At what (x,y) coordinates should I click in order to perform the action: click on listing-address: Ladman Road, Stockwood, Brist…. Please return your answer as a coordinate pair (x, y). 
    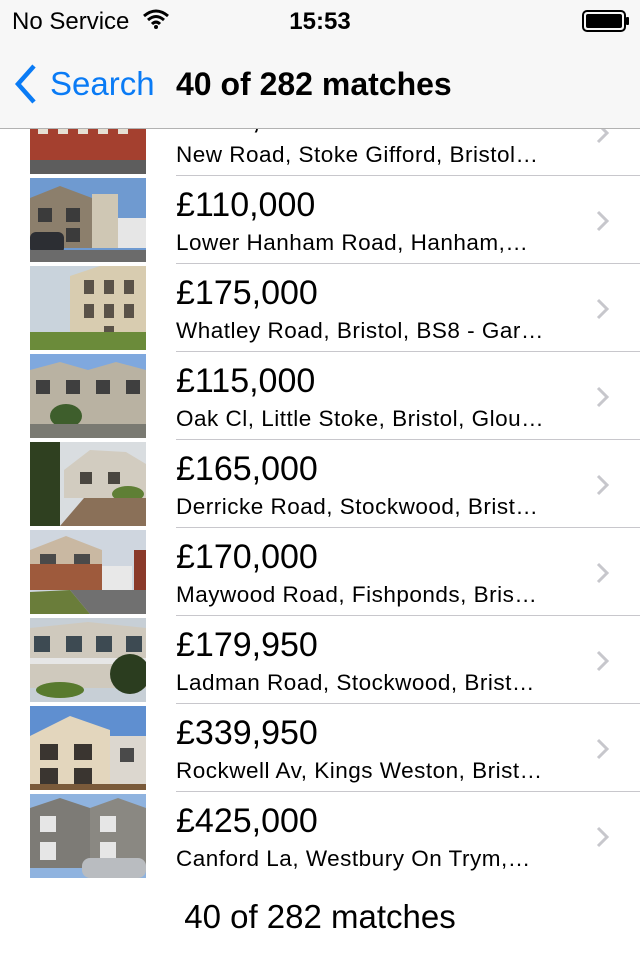
    Looking at the image, I should click on (355, 682).